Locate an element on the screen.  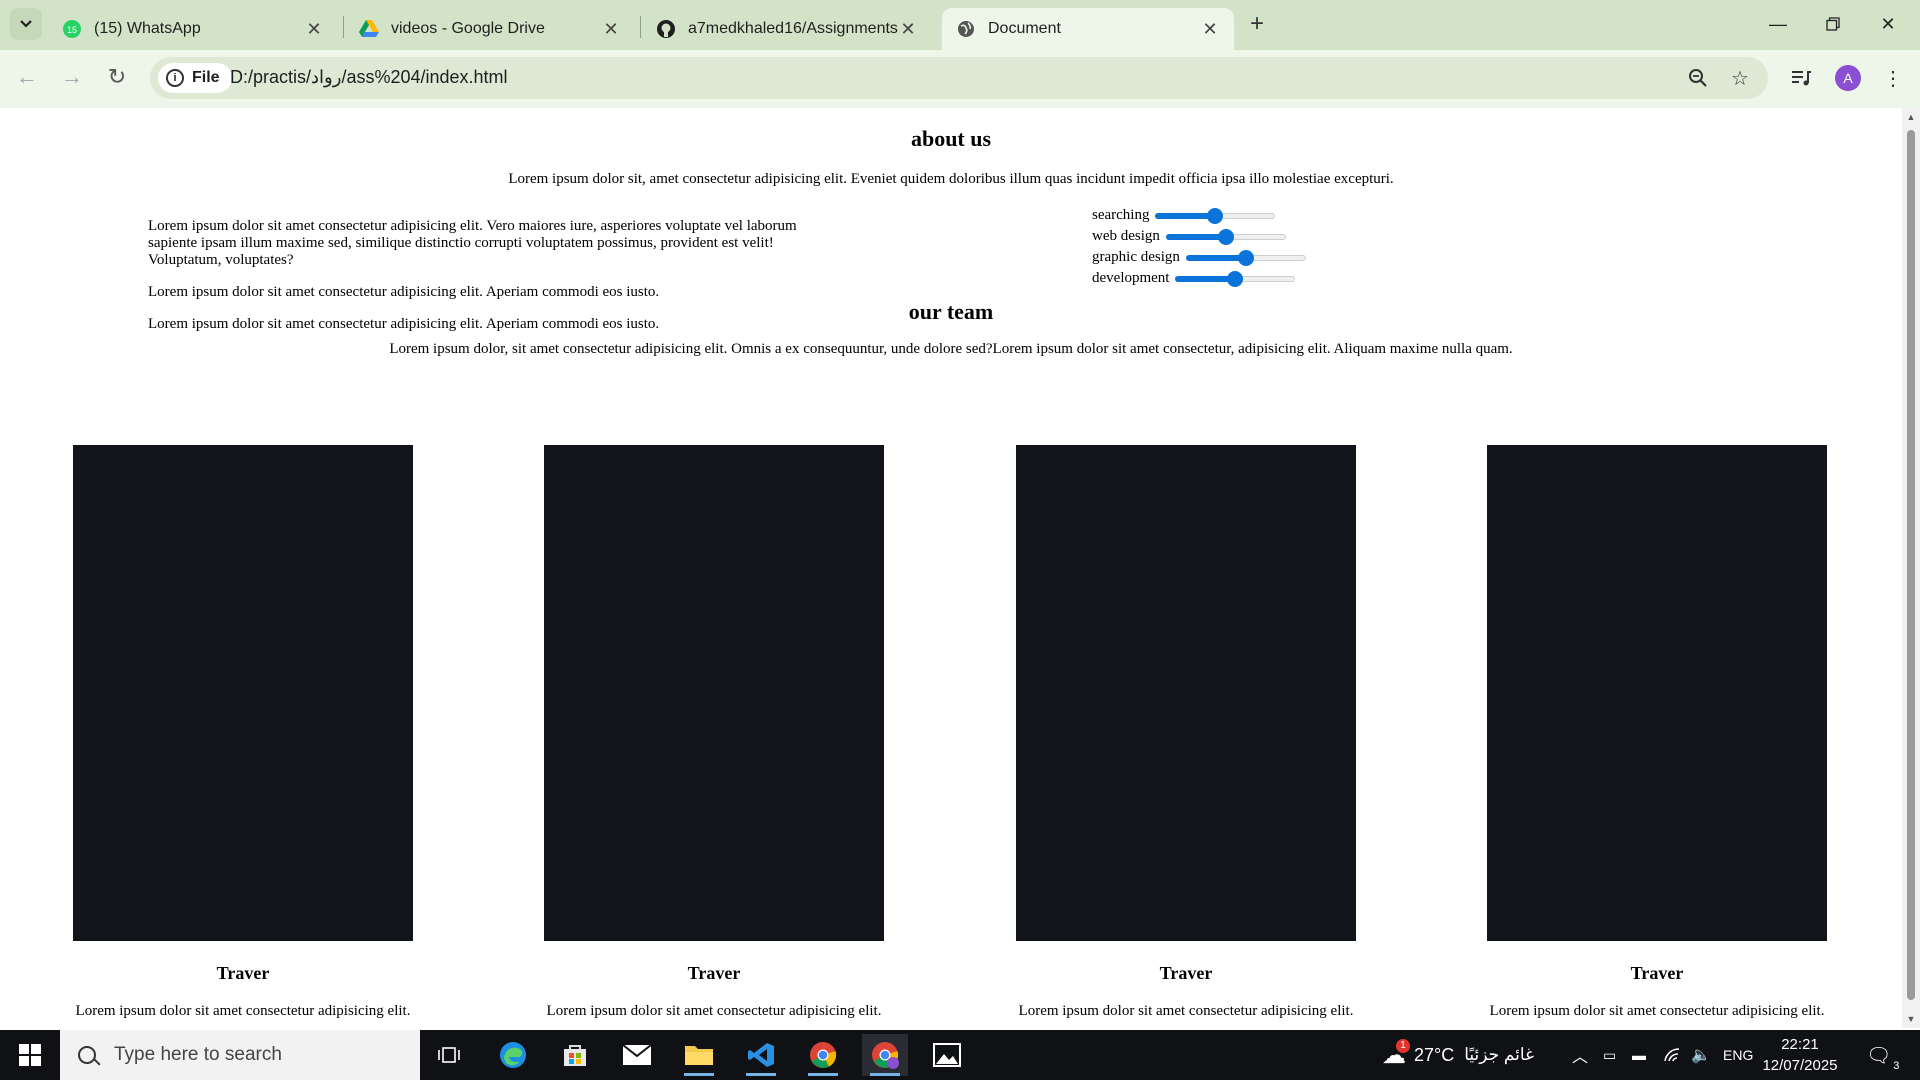
tab-title: Document is located at coordinates (1024, 28).